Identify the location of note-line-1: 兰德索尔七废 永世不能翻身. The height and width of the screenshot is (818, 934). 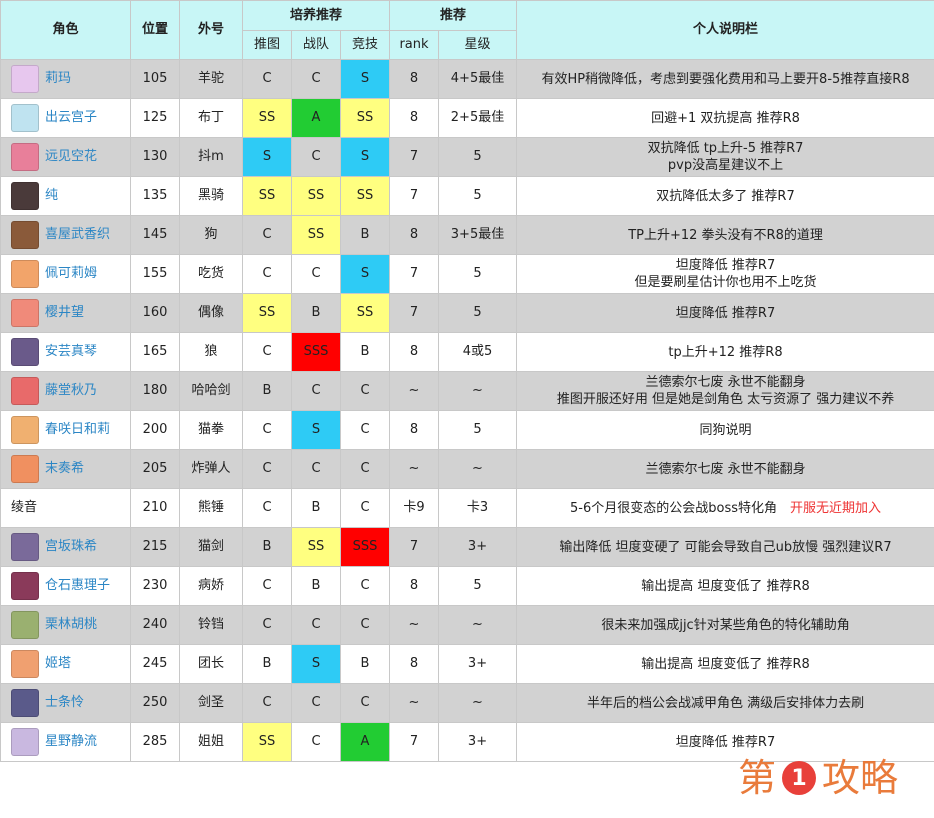
(725, 469).